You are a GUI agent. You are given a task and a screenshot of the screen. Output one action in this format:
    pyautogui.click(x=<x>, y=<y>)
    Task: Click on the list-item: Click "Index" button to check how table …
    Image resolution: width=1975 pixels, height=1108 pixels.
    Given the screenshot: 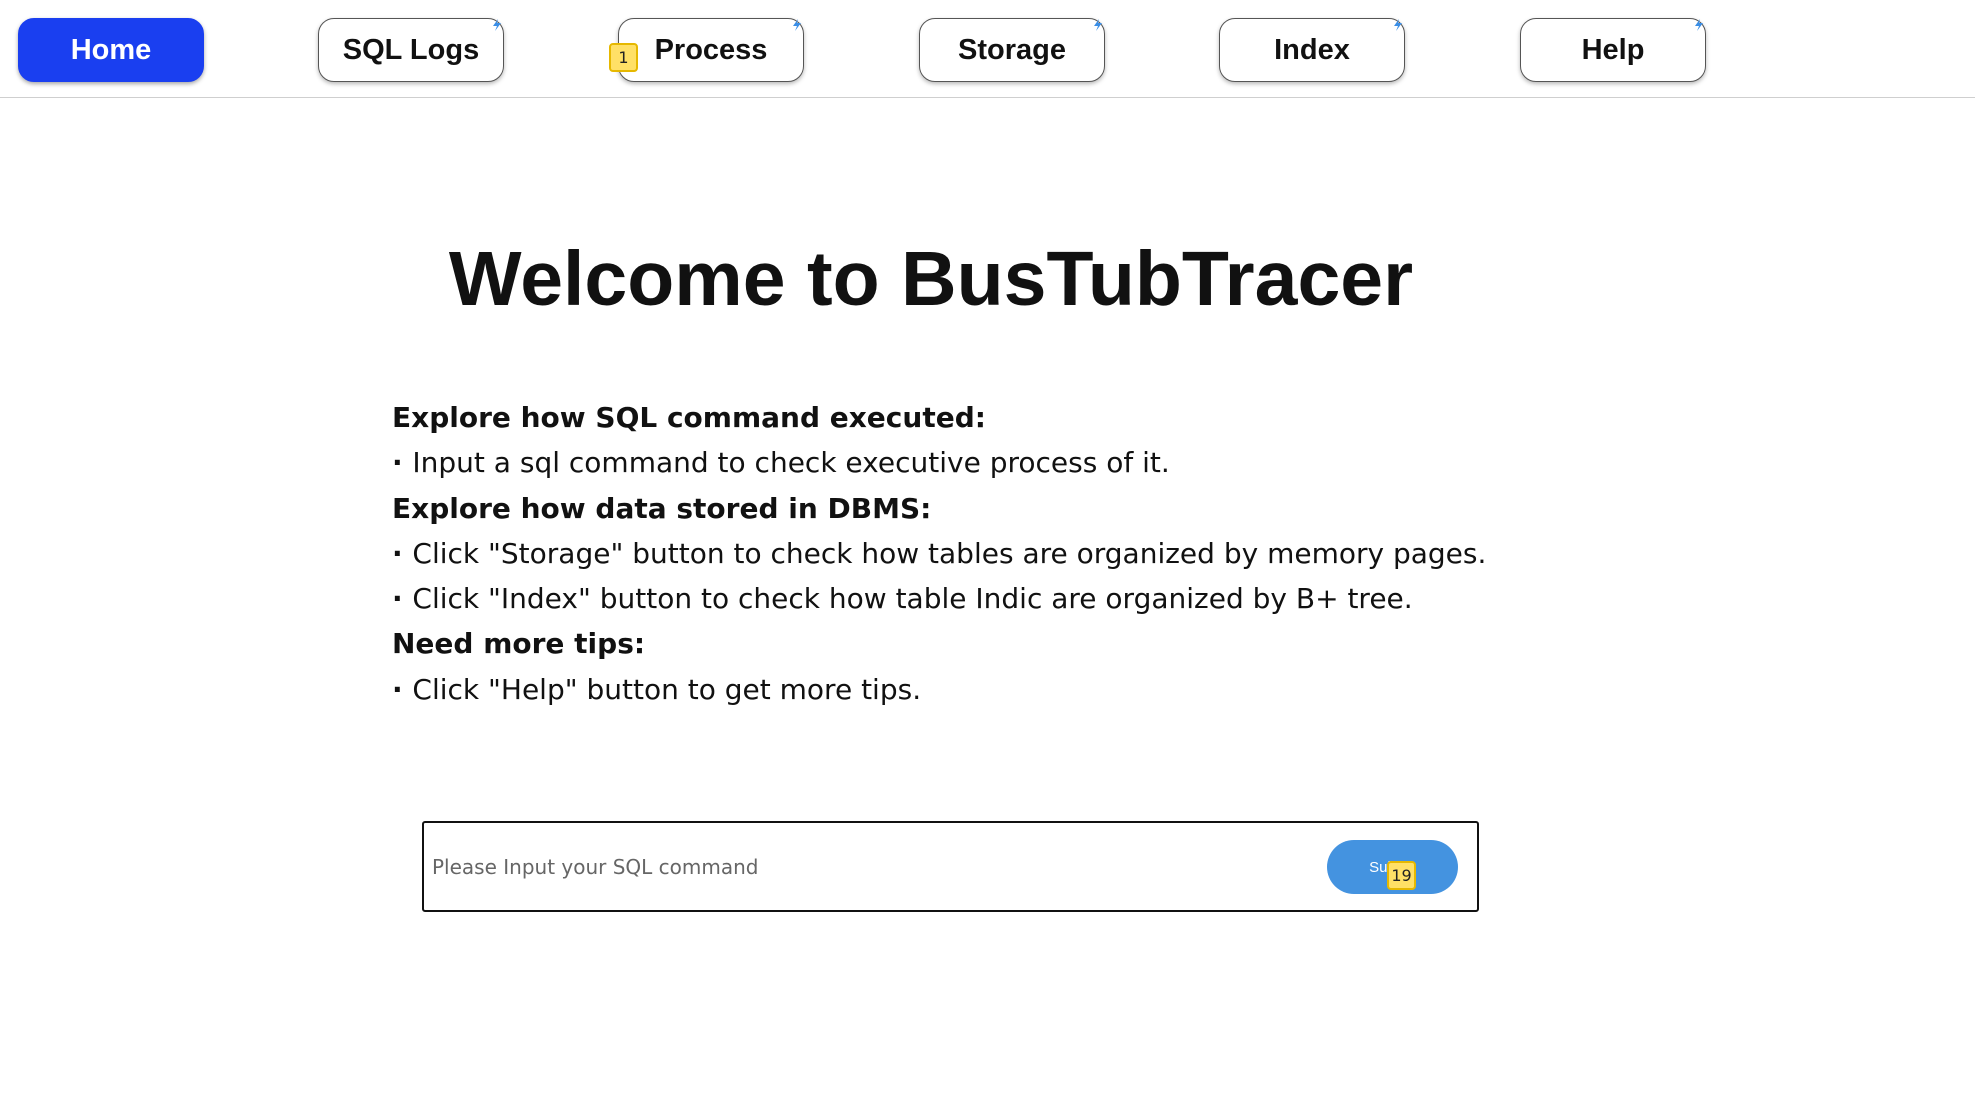 What is the action you would take?
    pyautogui.click(x=967, y=598)
    